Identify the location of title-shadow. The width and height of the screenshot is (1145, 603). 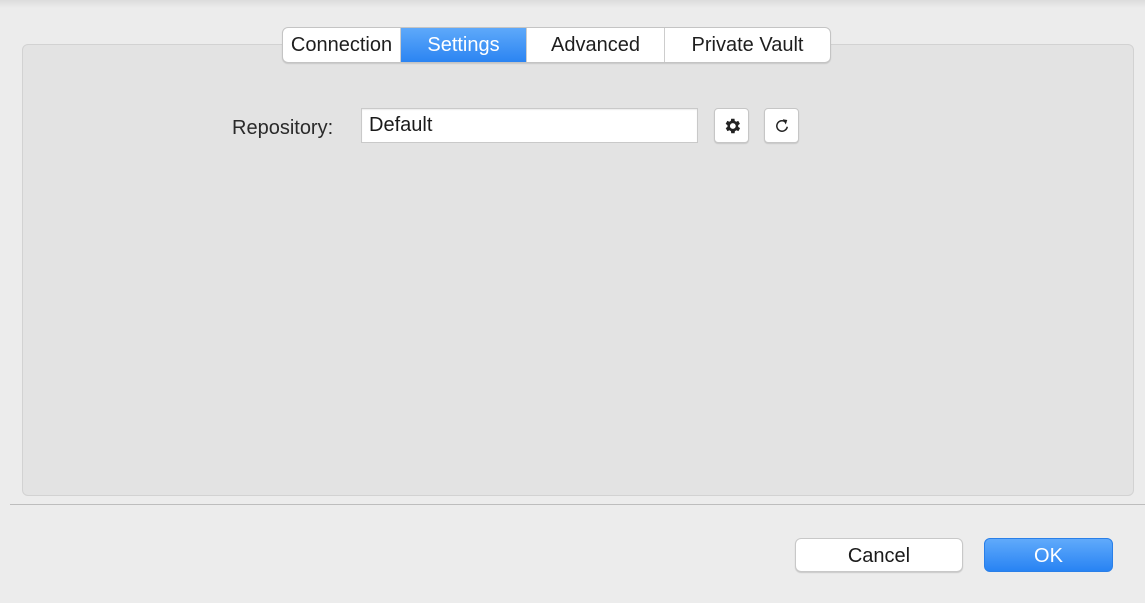
(572, 4).